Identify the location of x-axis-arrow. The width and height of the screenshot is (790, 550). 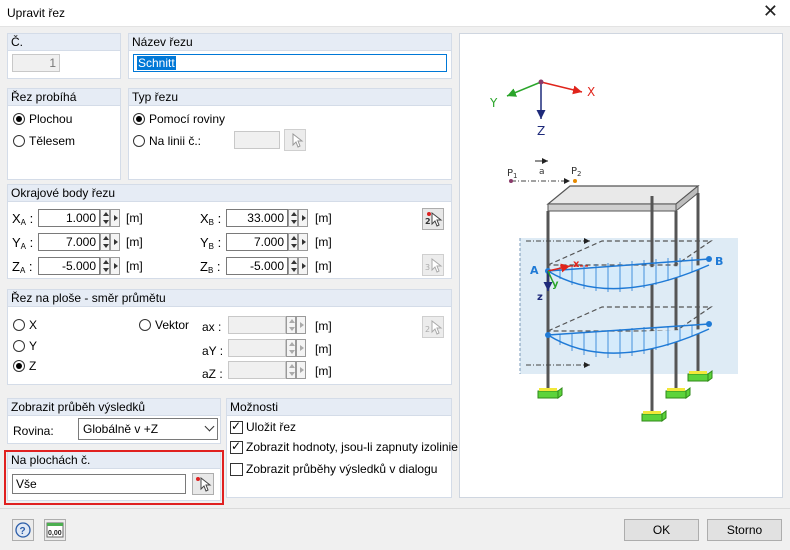
(561, 88).